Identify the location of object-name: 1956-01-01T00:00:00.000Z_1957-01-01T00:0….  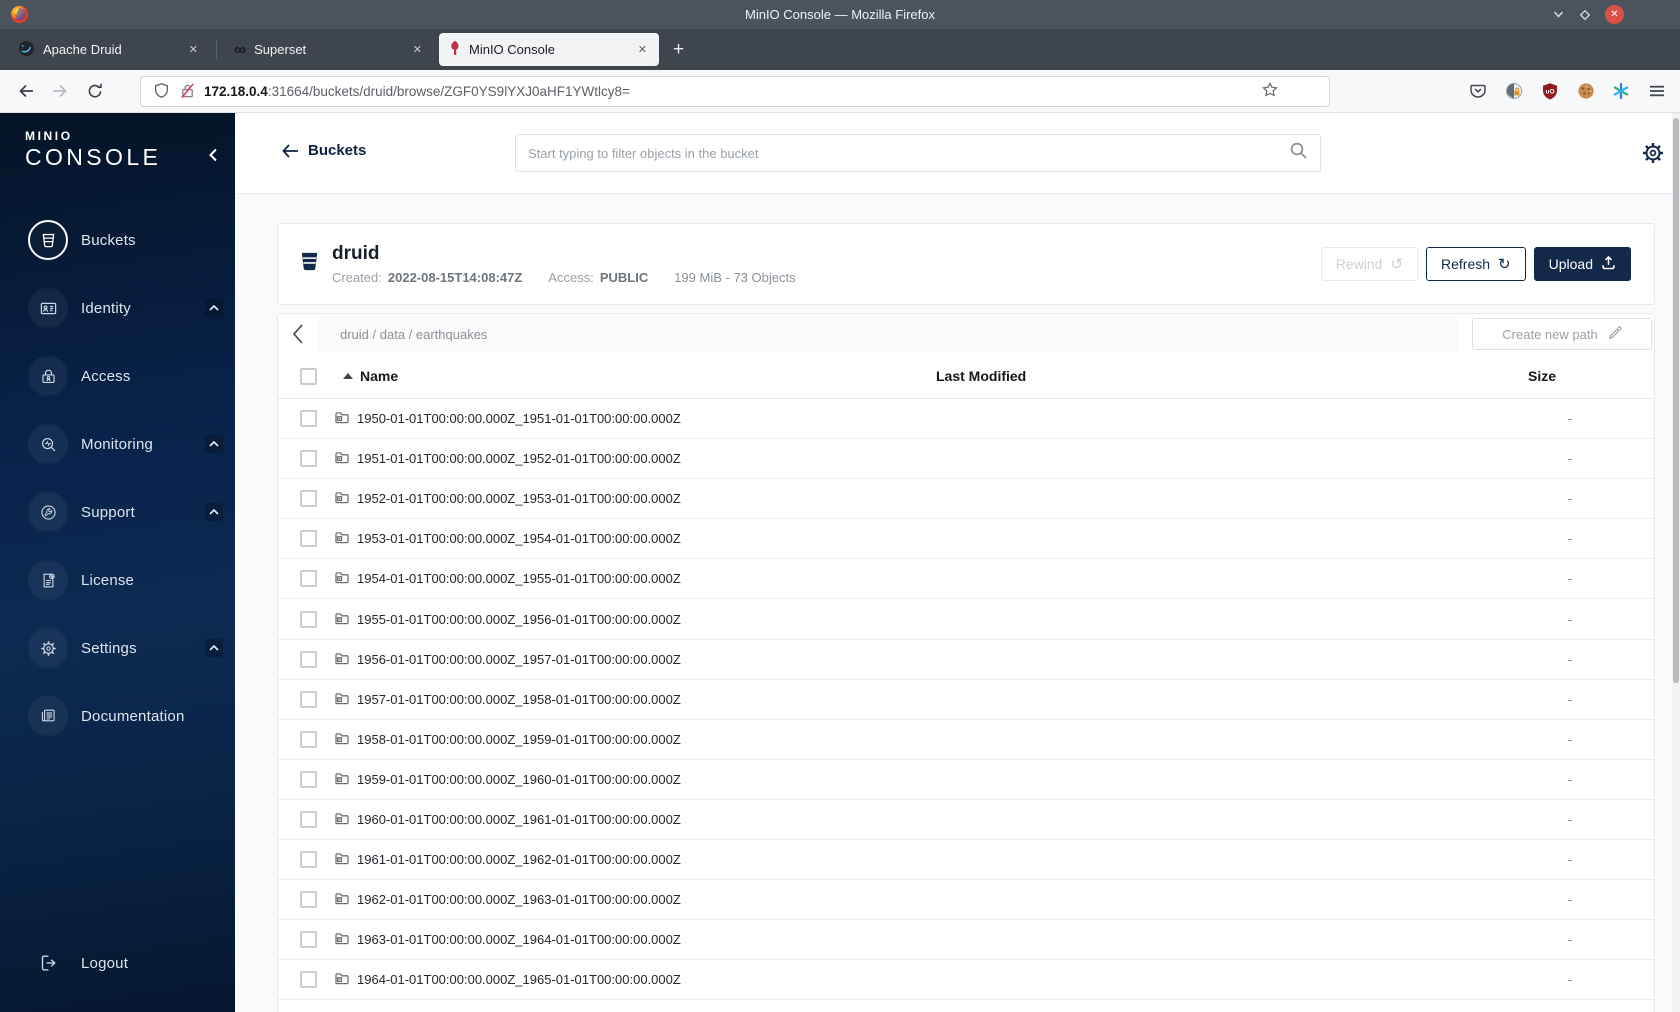
(519, 659).